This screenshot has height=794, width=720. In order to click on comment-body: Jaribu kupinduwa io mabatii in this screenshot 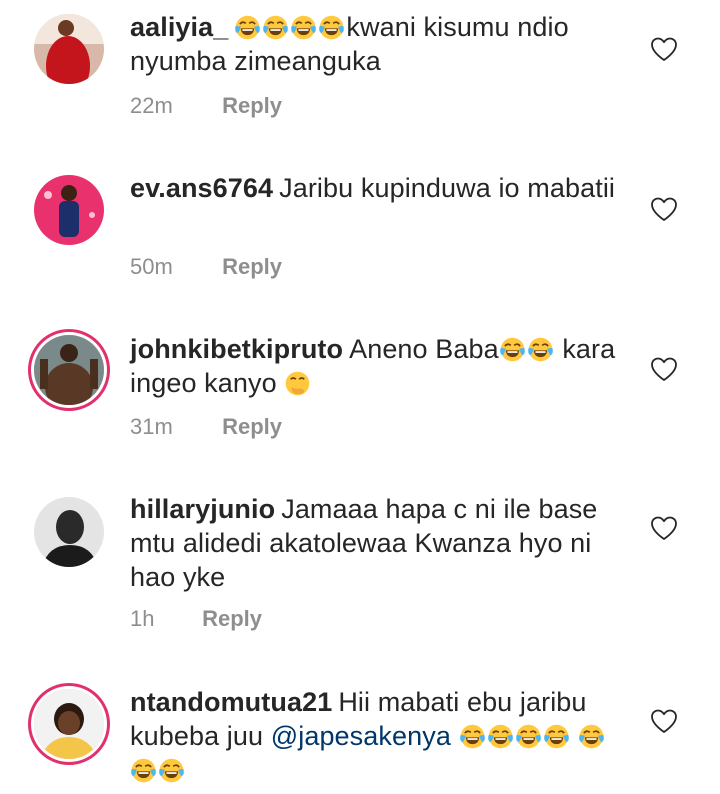, I will do `click(447, 188)`.